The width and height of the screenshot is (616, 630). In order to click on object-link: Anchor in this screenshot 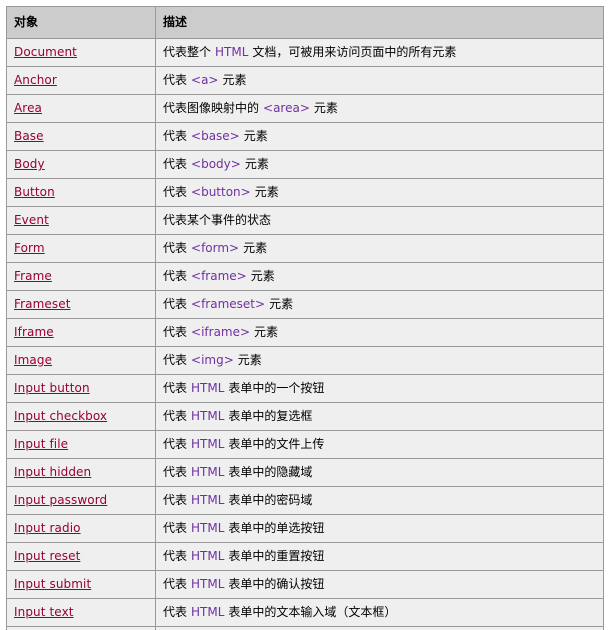, I will do `click(35, 80)`.